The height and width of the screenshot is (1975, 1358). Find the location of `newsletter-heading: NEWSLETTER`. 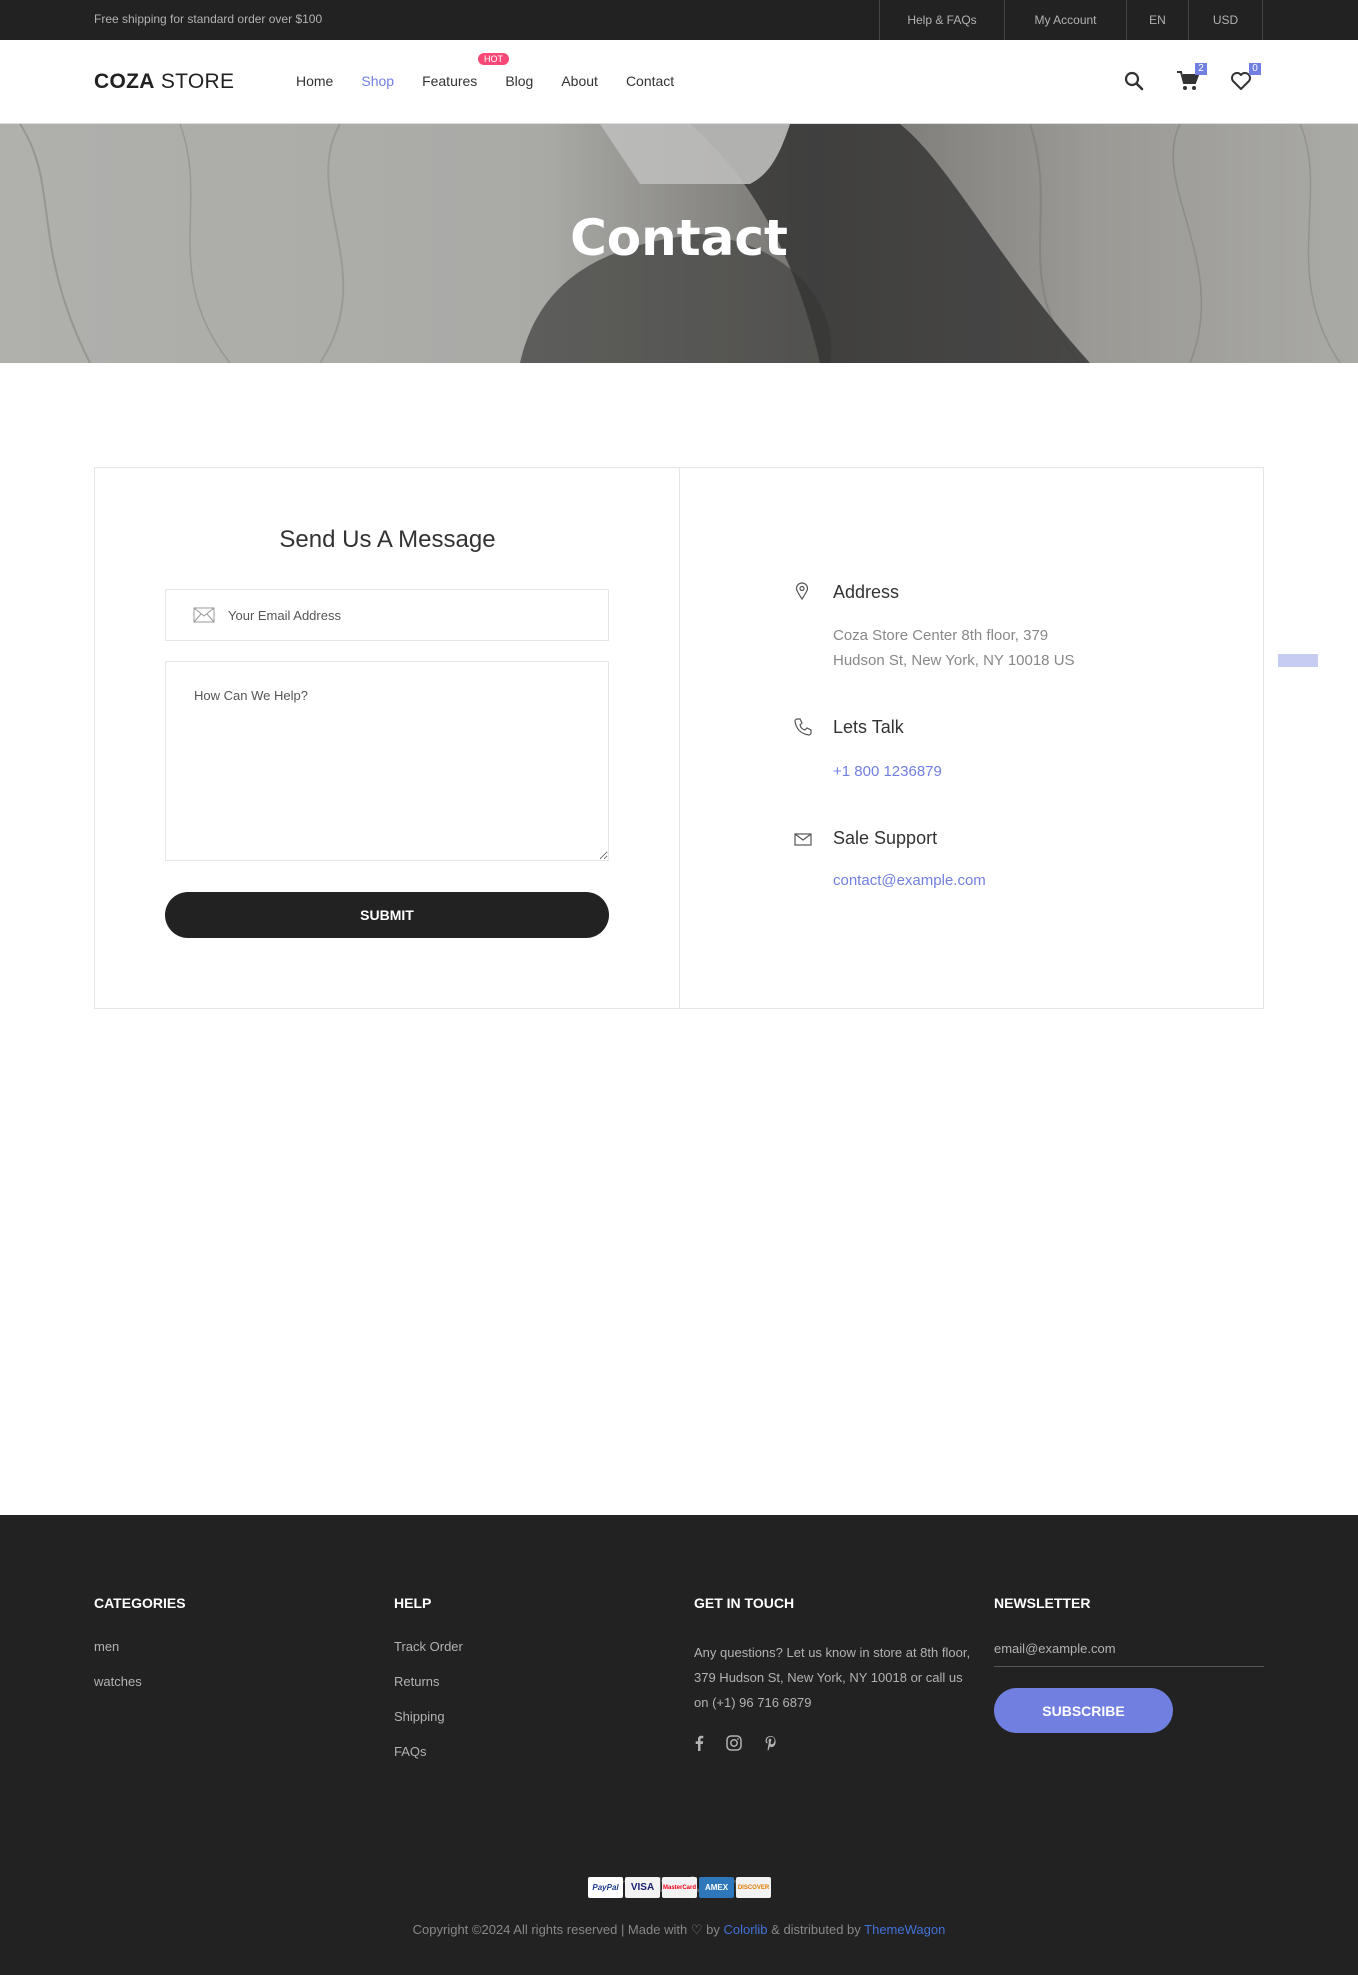

newsletter-heading: NEWSLETTER is located at coordinates (1042, 1603).